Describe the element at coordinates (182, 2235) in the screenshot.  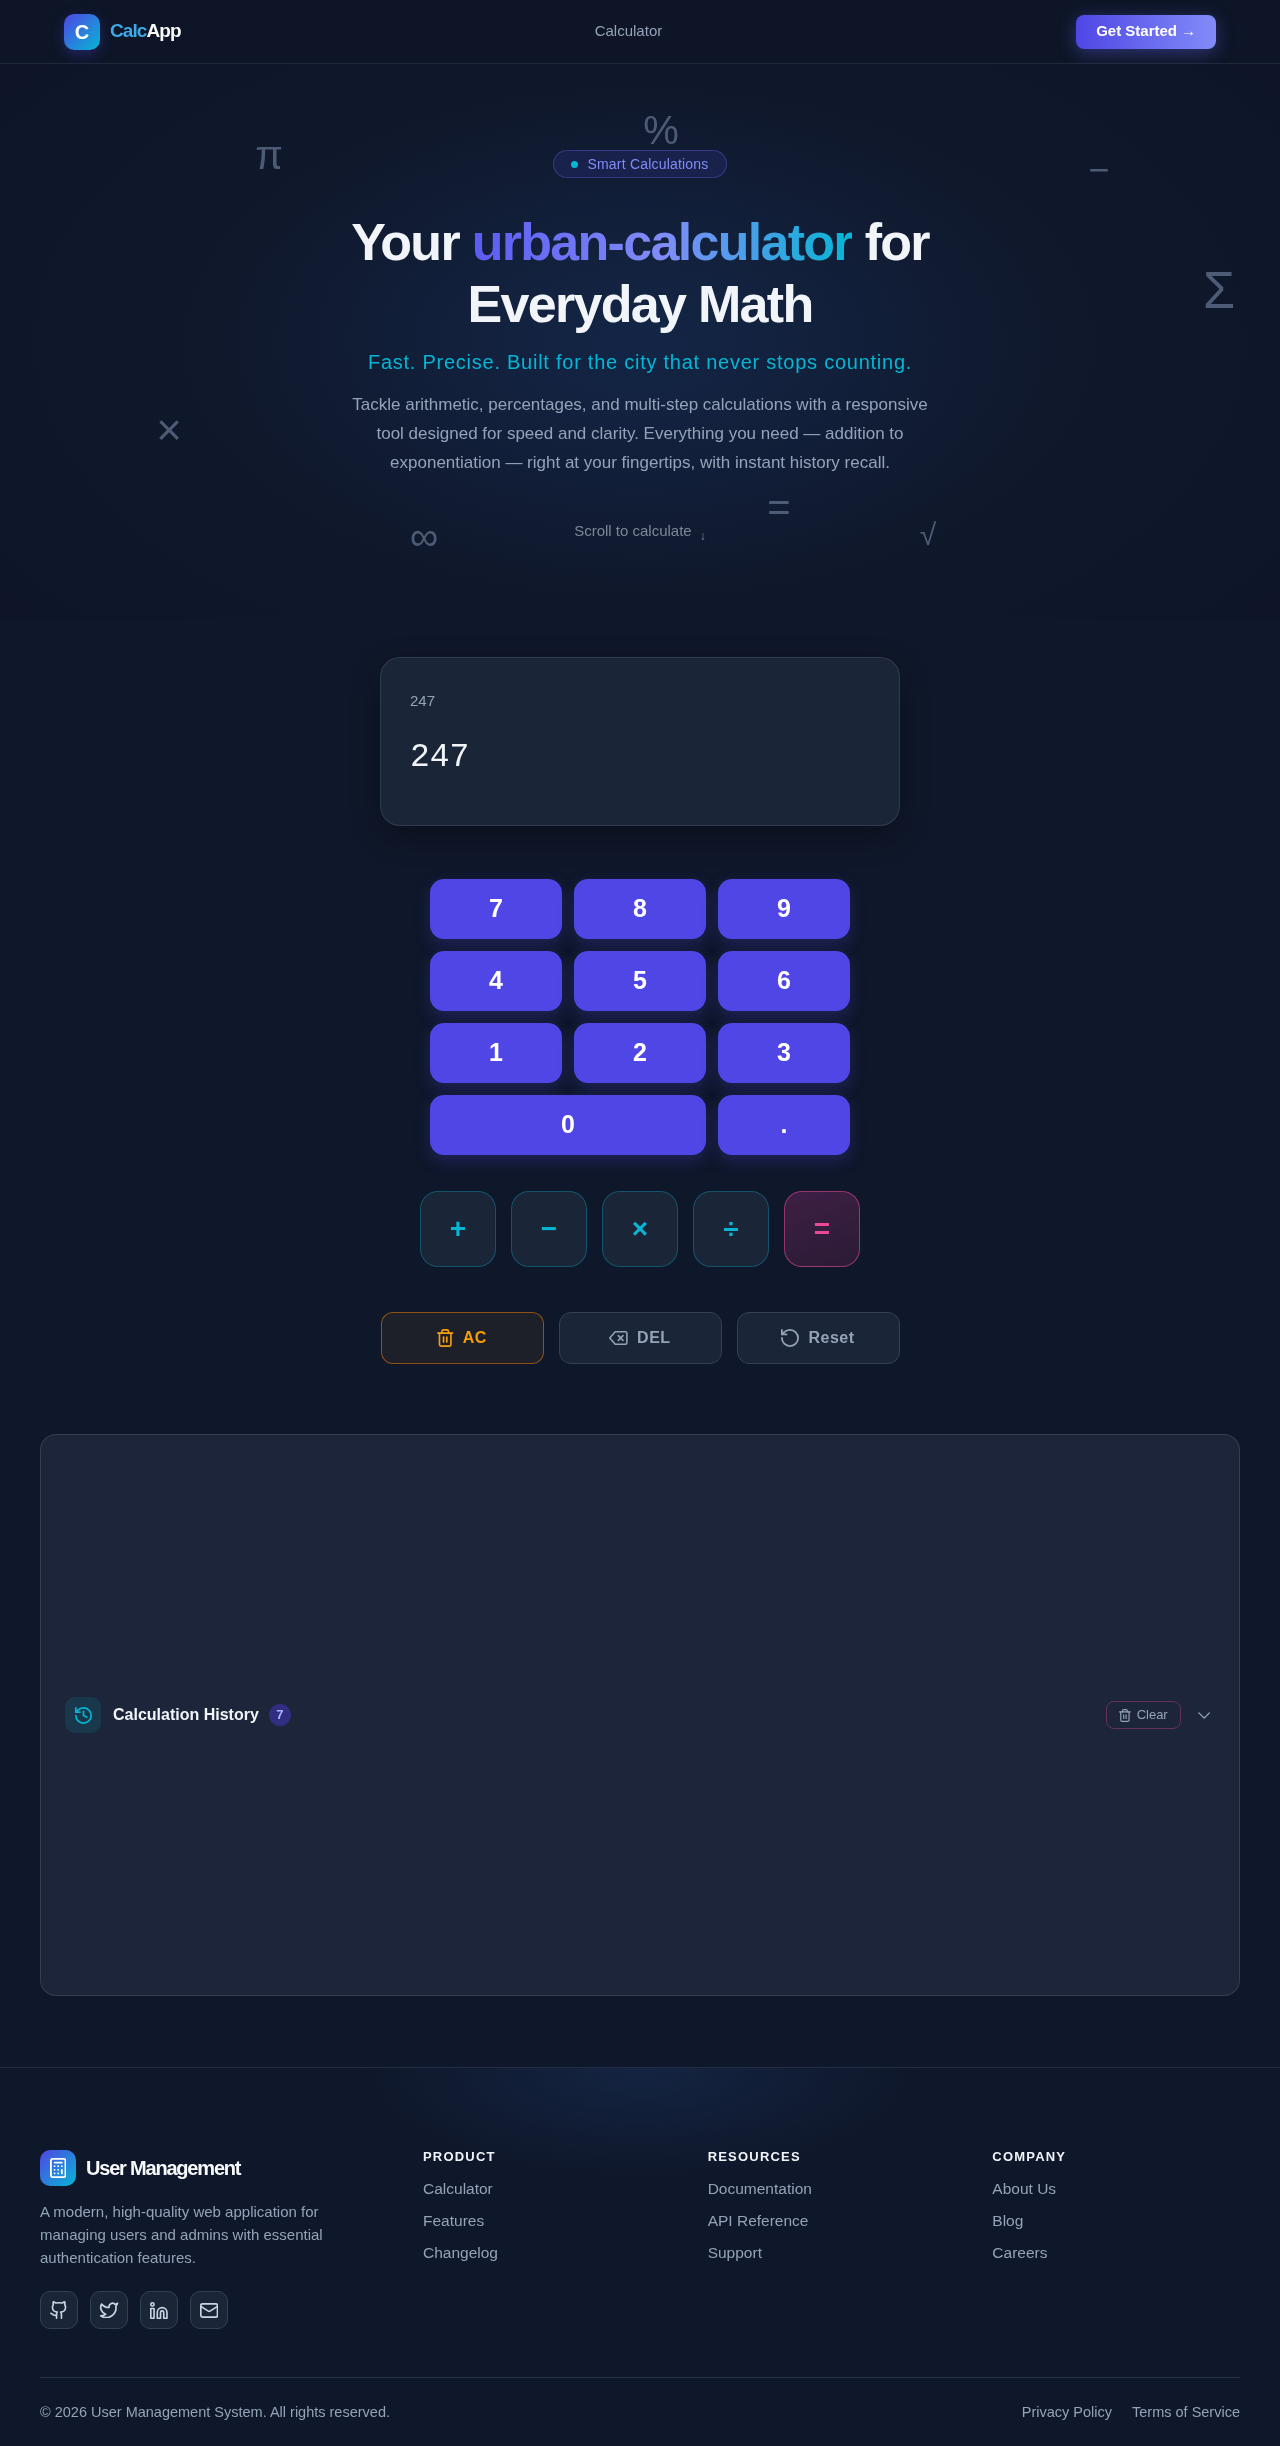
I see `footer-description: A modern, high-quality web application for managing users and admins with essential authentication features.` at that location.